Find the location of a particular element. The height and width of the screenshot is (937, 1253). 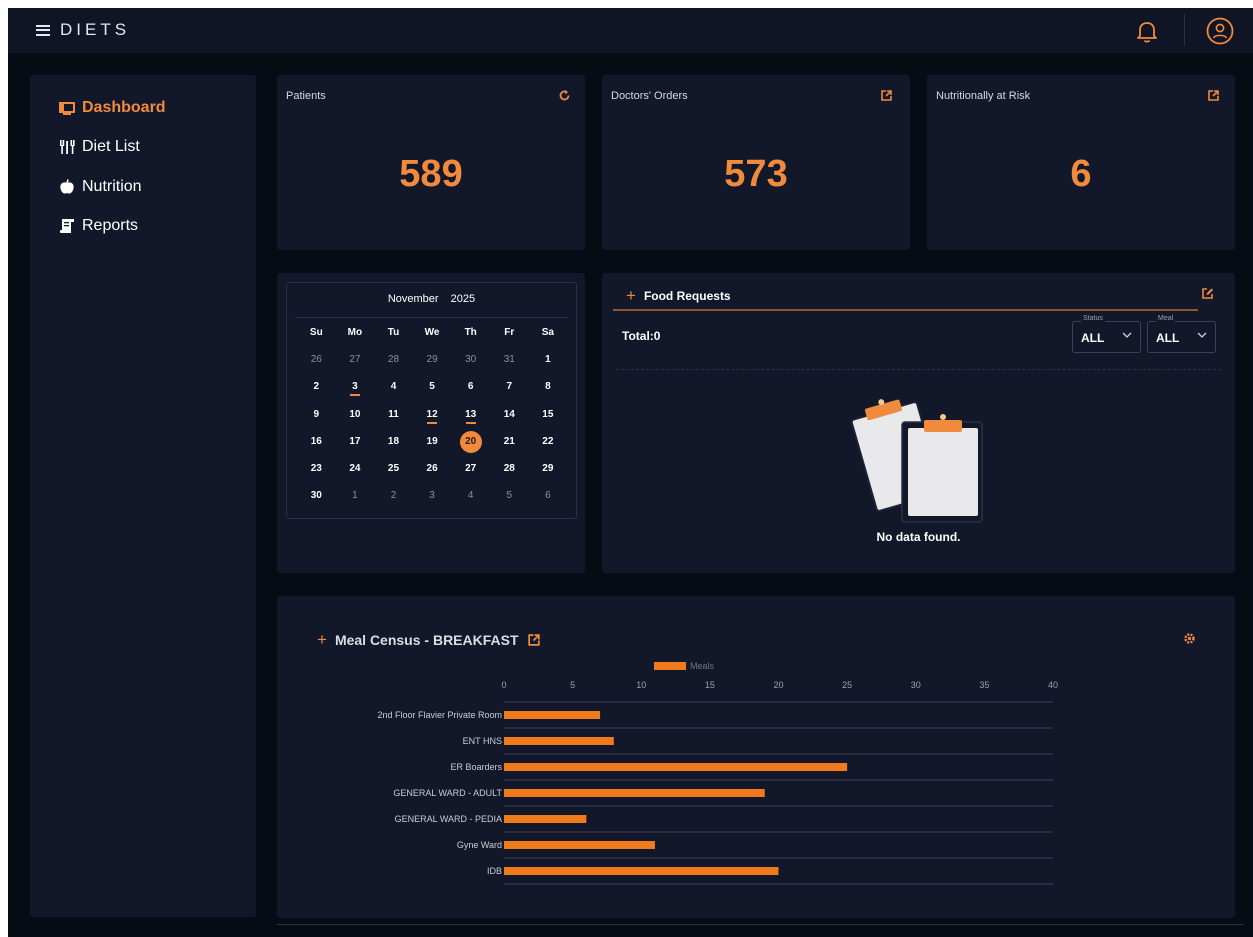

y-category-label: ENT HNS is located at coordinates (482, 741).